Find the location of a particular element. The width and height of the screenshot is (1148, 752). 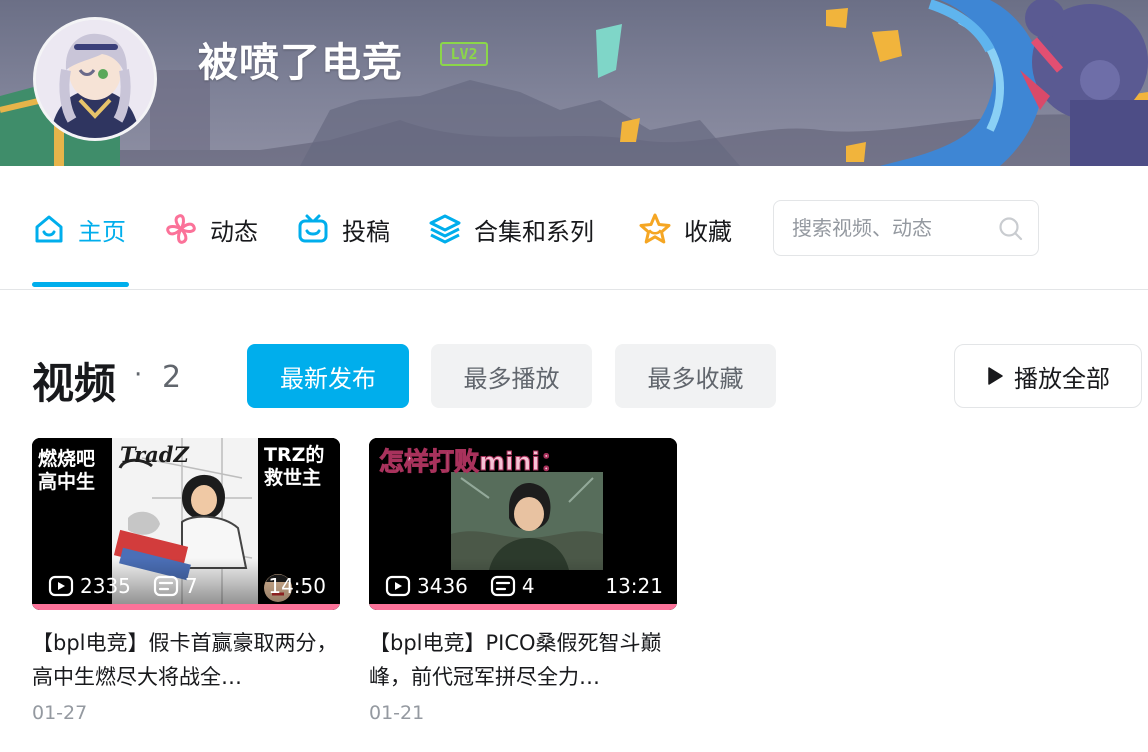

danmaku-count-value: 7 is located at coordinates (191, 586).